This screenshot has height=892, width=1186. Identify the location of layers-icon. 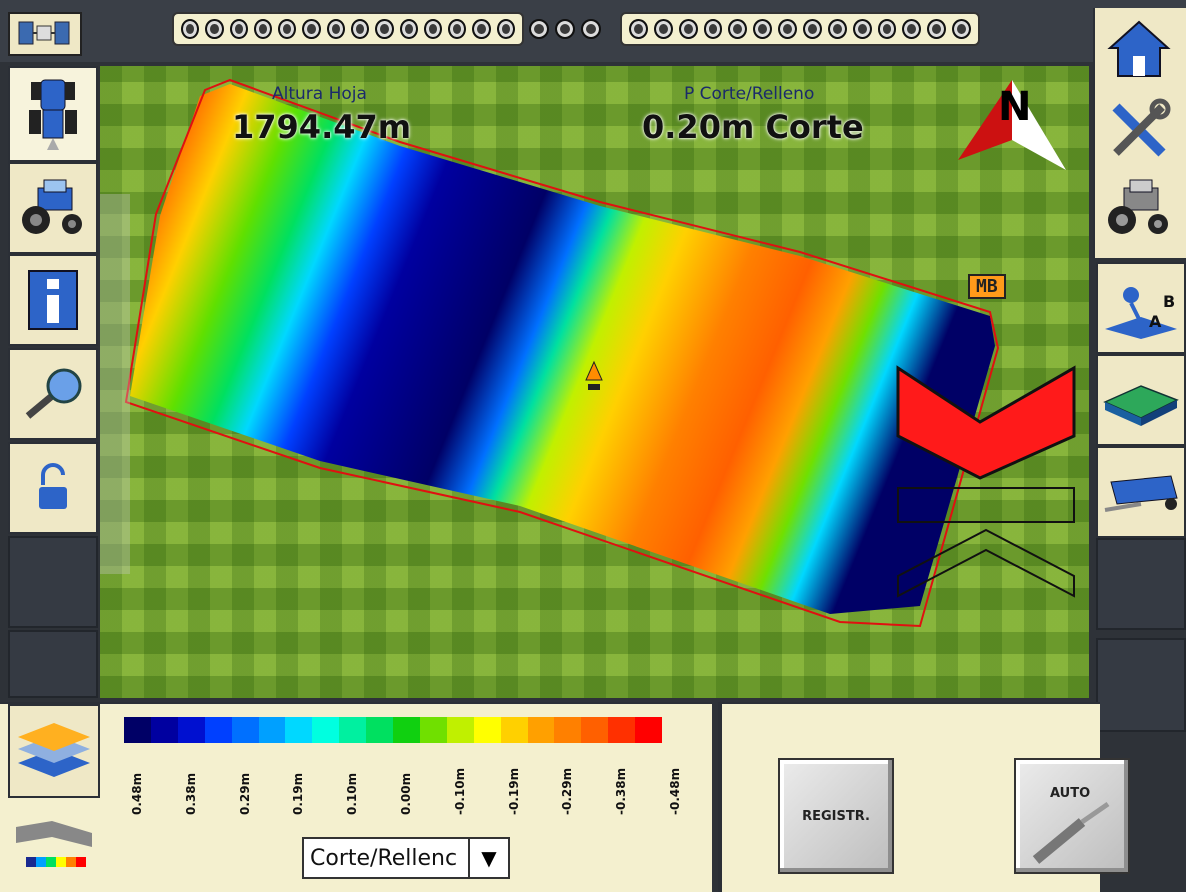
(54, 750).